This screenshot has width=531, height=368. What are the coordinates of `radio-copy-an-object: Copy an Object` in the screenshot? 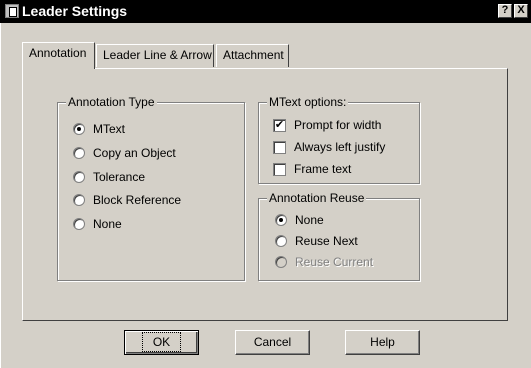 It's located at (124, 153).